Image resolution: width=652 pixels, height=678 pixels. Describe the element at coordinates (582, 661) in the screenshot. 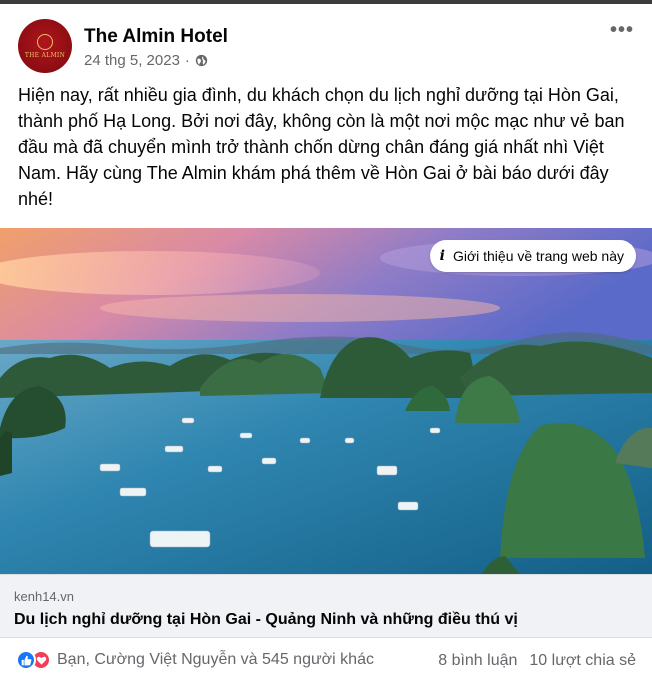

I see `shares-count: 10 lượt chia sẻ` at that location.